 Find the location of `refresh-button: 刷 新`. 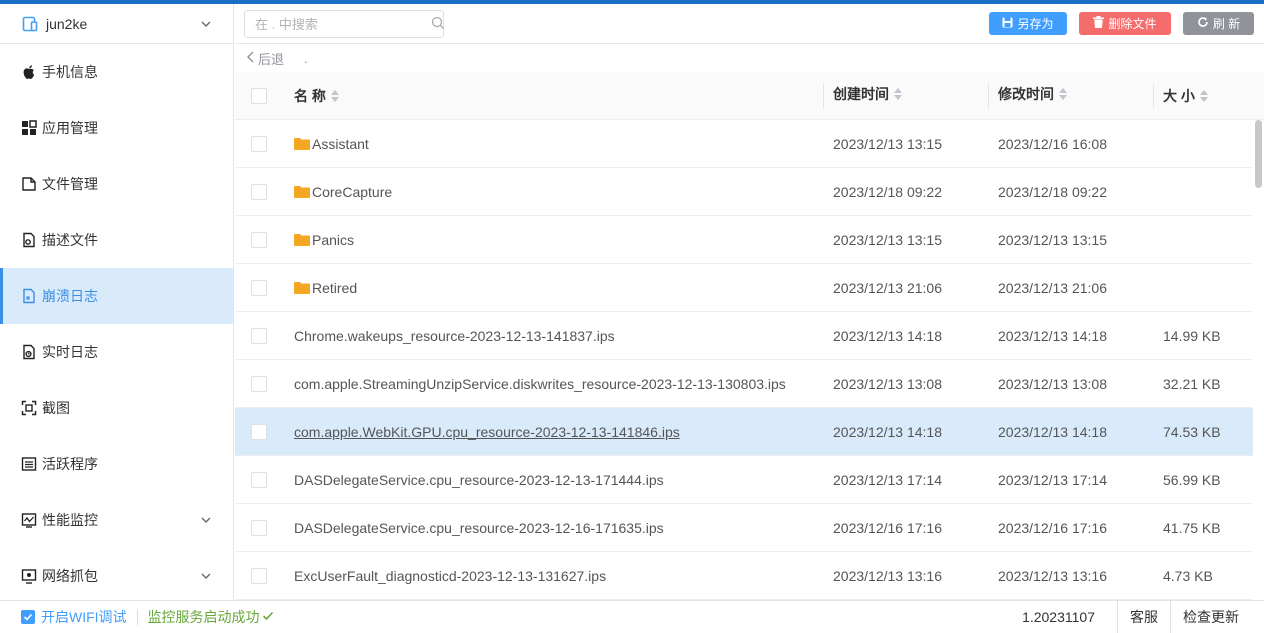

refresh-button: 刷 新 is located at coordinates (1218, 23).